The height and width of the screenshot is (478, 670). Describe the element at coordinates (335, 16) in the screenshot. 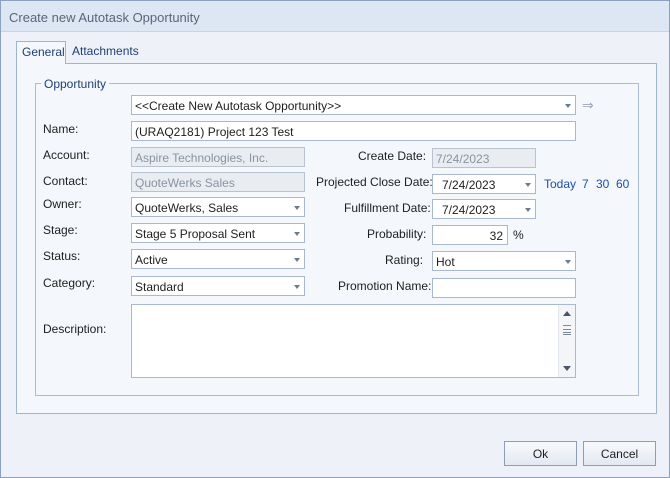

I see `title-bar: Create new Autotask Opportunity` at that location.